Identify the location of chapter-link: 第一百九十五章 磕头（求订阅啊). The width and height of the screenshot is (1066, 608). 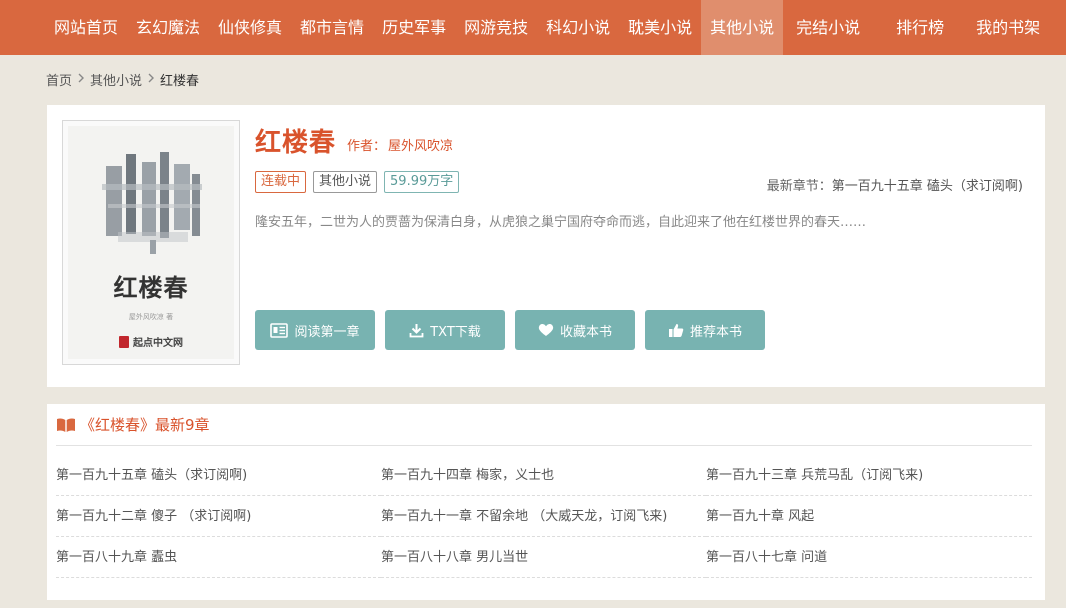
(218, 475).